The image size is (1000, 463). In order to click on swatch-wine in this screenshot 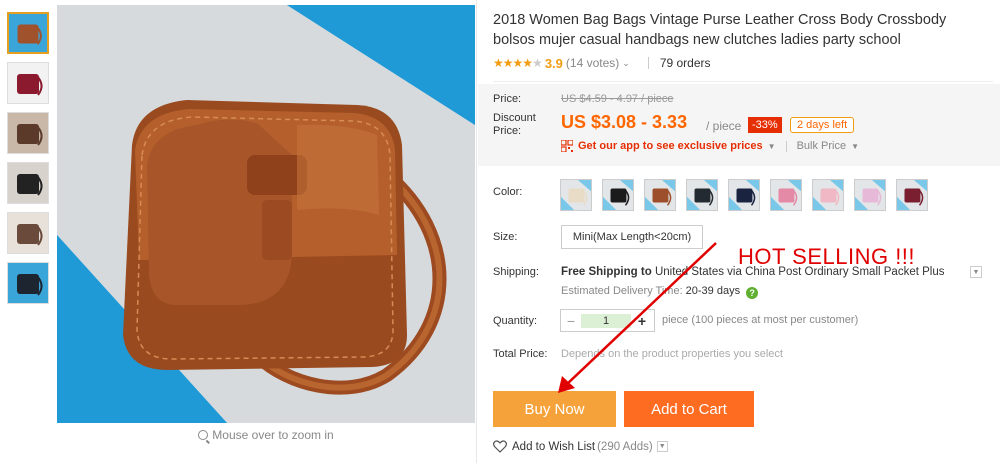, I will do `click(912, 195)`.